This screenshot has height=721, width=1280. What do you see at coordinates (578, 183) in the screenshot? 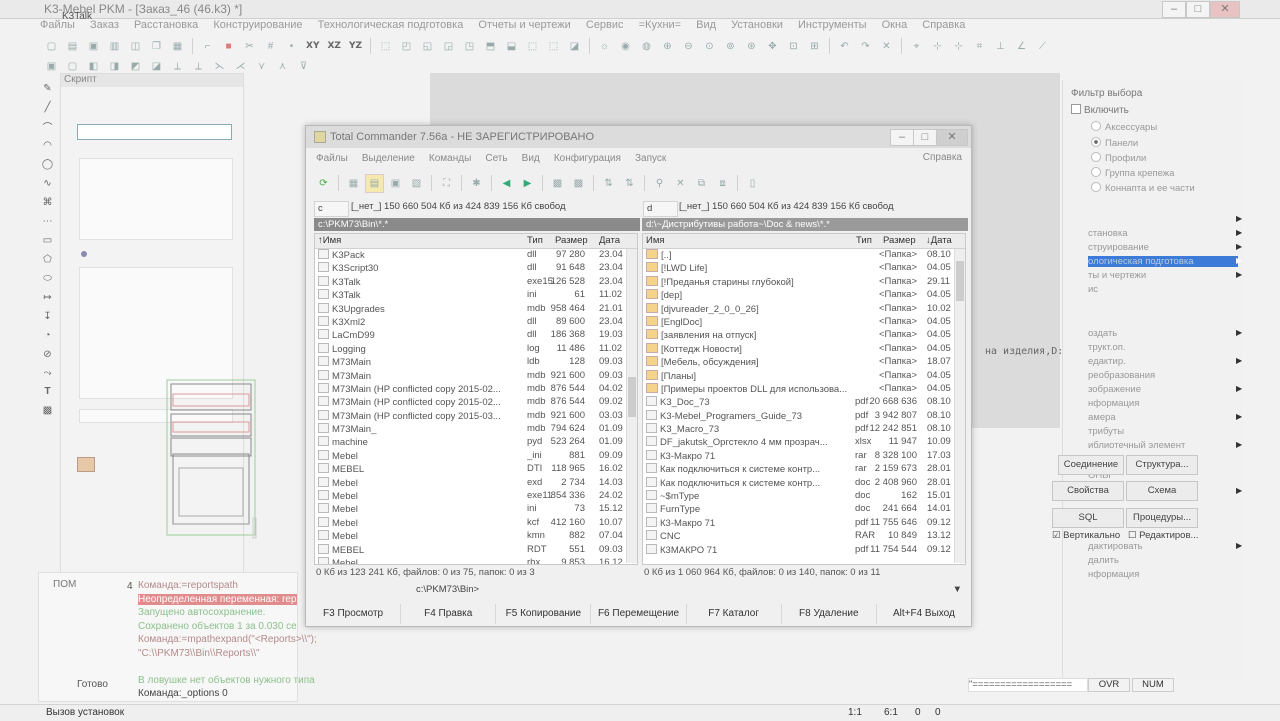
I see `unzip-icon: ▩` at bounding box center [578, 183].